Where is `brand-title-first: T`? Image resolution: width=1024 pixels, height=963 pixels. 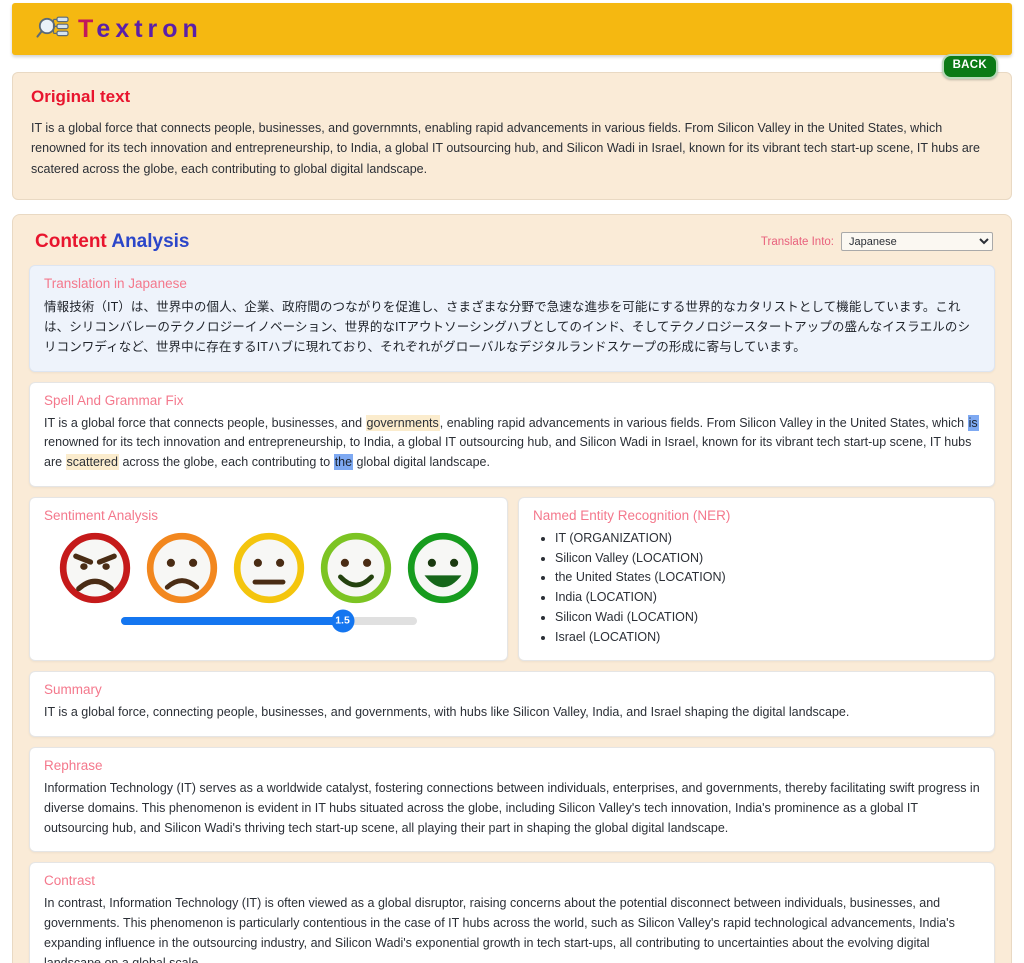
brand-title-first: T is located at coordinates (87, 28).